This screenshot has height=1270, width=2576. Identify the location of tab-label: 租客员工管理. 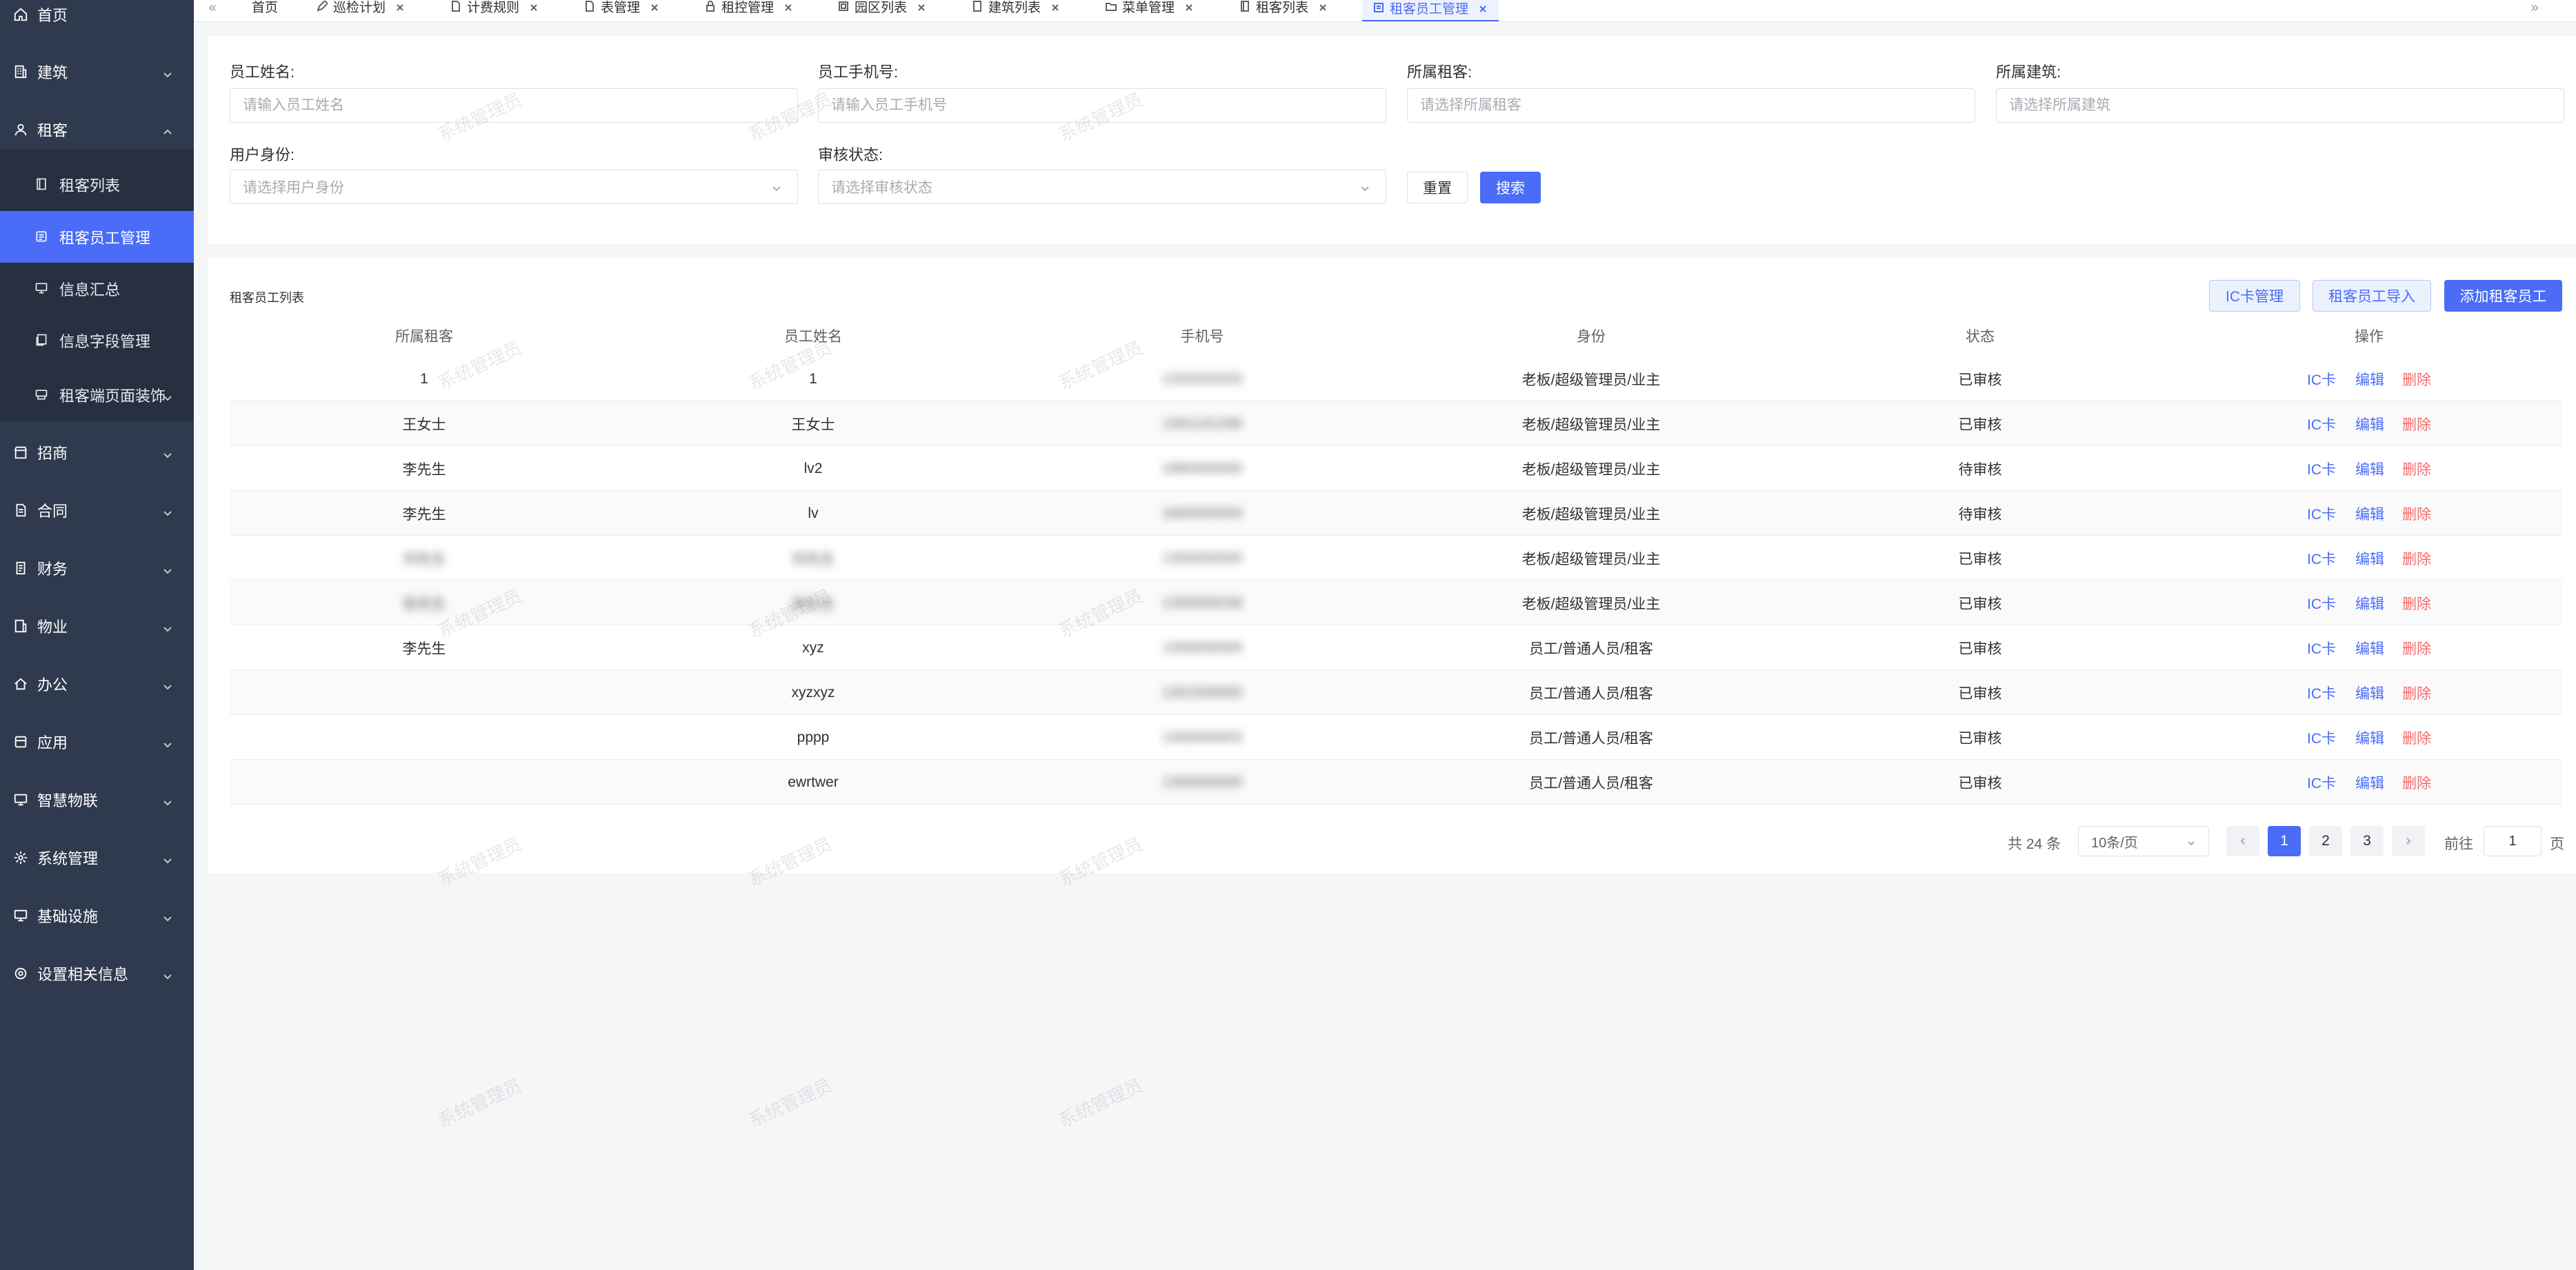
(1429, 9).